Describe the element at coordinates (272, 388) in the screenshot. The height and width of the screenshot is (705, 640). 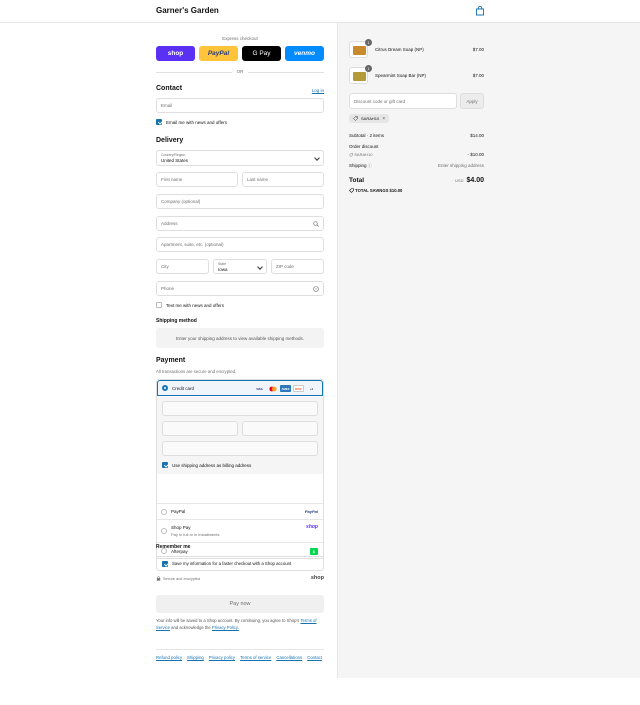
I see `mastercard-icon` at that location.